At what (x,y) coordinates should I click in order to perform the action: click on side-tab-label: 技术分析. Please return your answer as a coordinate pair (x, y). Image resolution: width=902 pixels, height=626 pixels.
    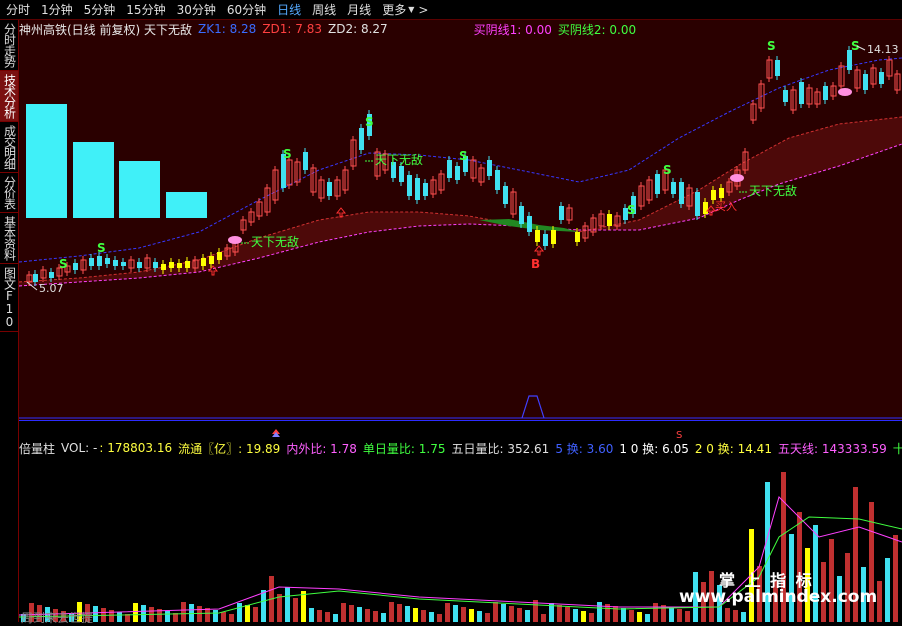
    Looking at the image, I should click on (9, 96).